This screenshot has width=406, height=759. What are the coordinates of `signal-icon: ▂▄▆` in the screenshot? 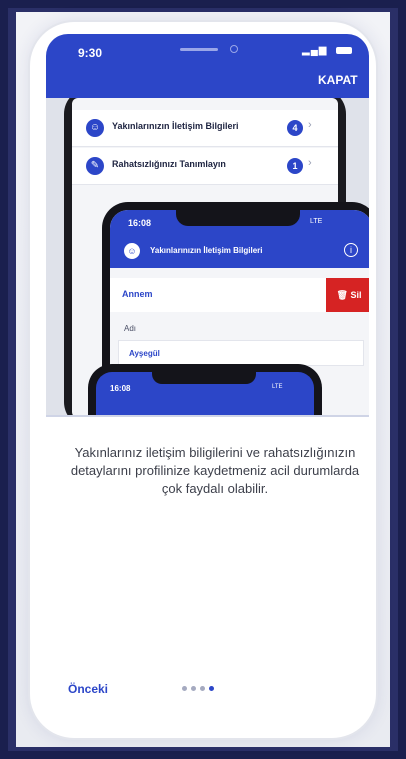 It's located at (315, 50).